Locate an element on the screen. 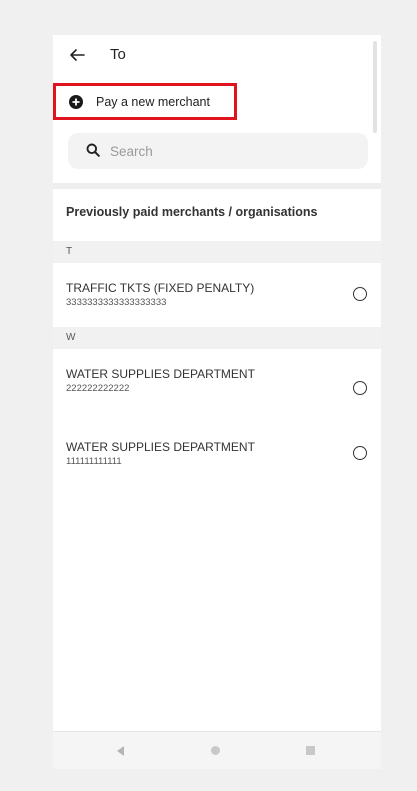 The height and width of the screenshot is (791, 417). nav-recents-icon is located at coordinates (310, 750).